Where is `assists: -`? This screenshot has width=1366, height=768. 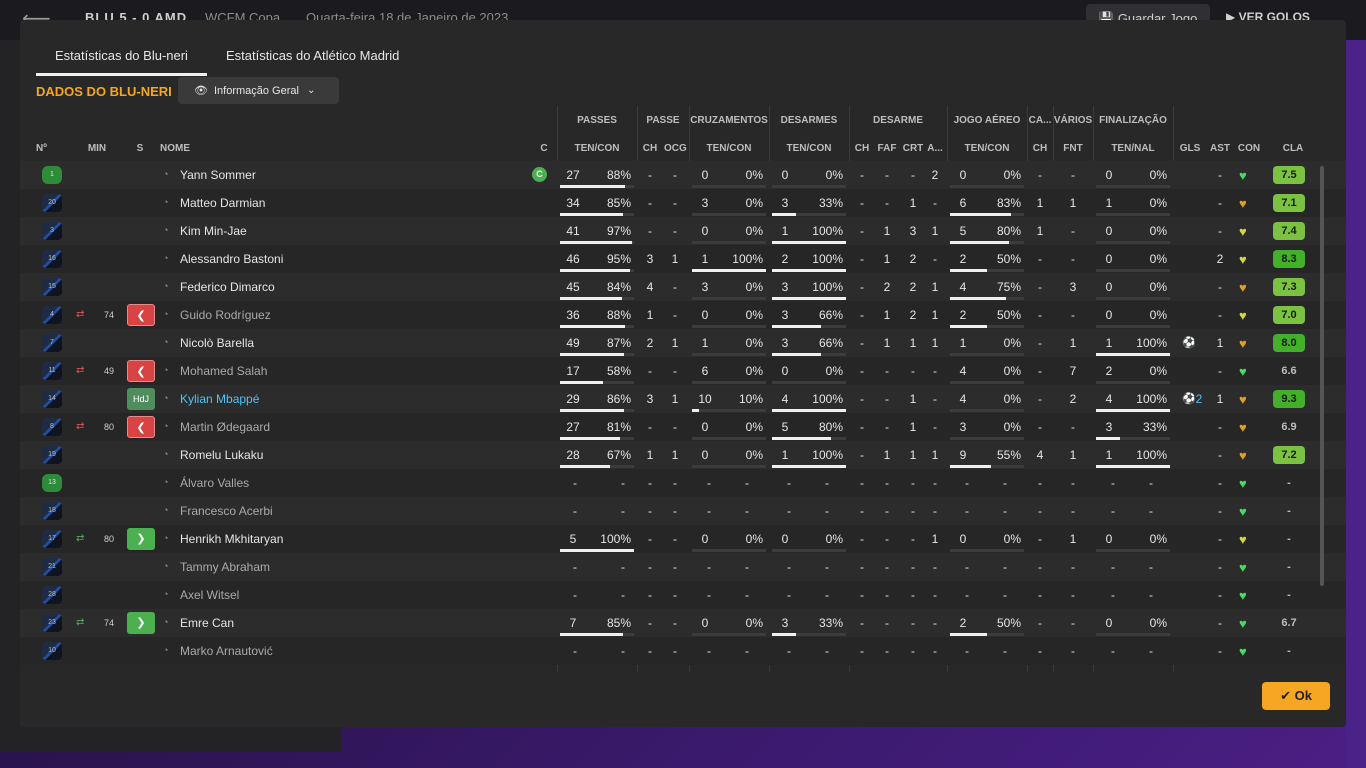
assists: - is located at coordinates (1220, 287).